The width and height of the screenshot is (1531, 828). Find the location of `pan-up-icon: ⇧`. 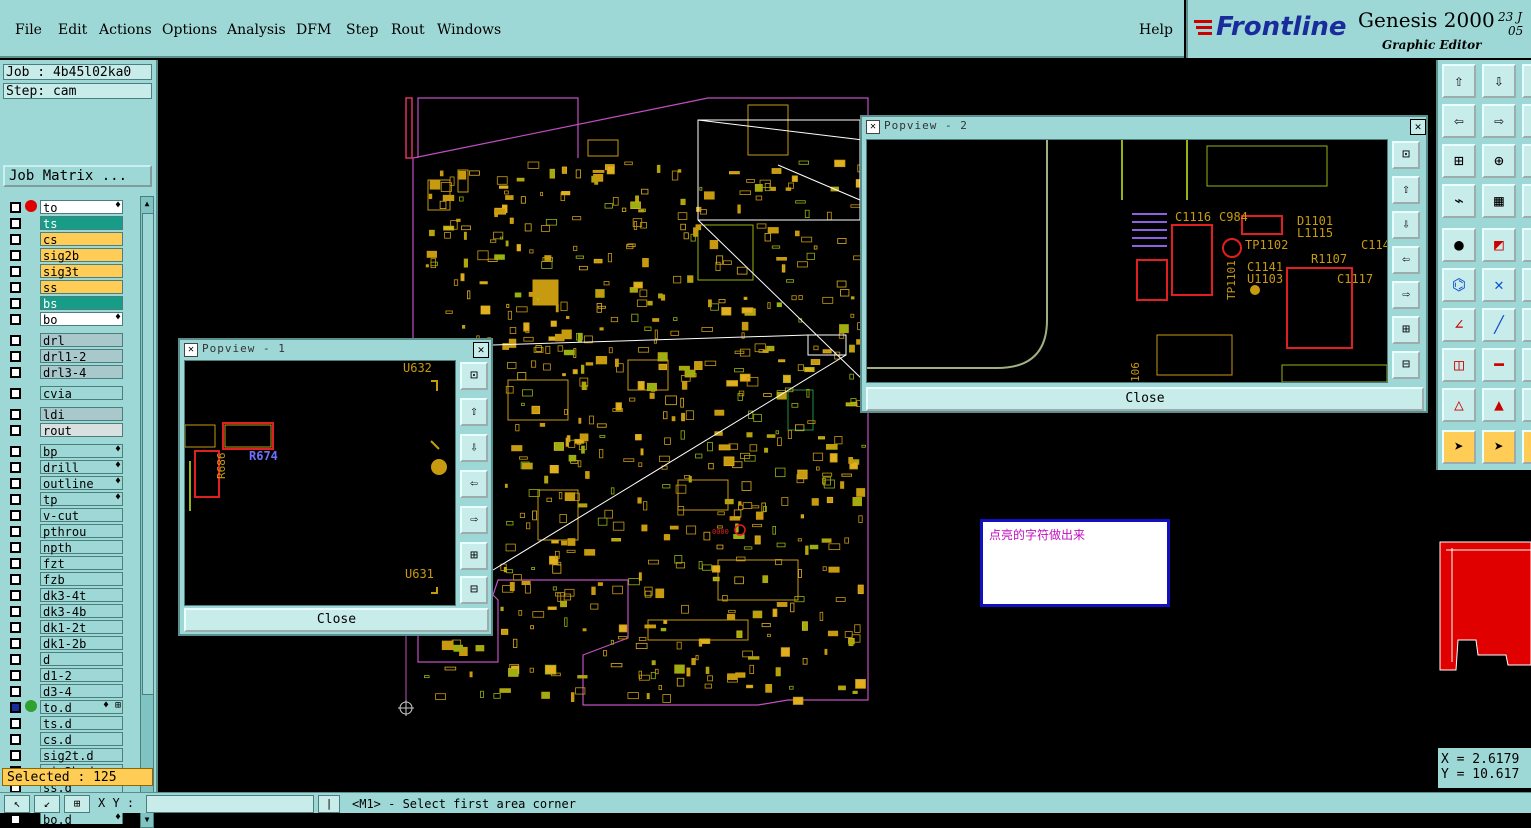

pan-up-icon: ⇧ is located at coordinates (1459, 81).